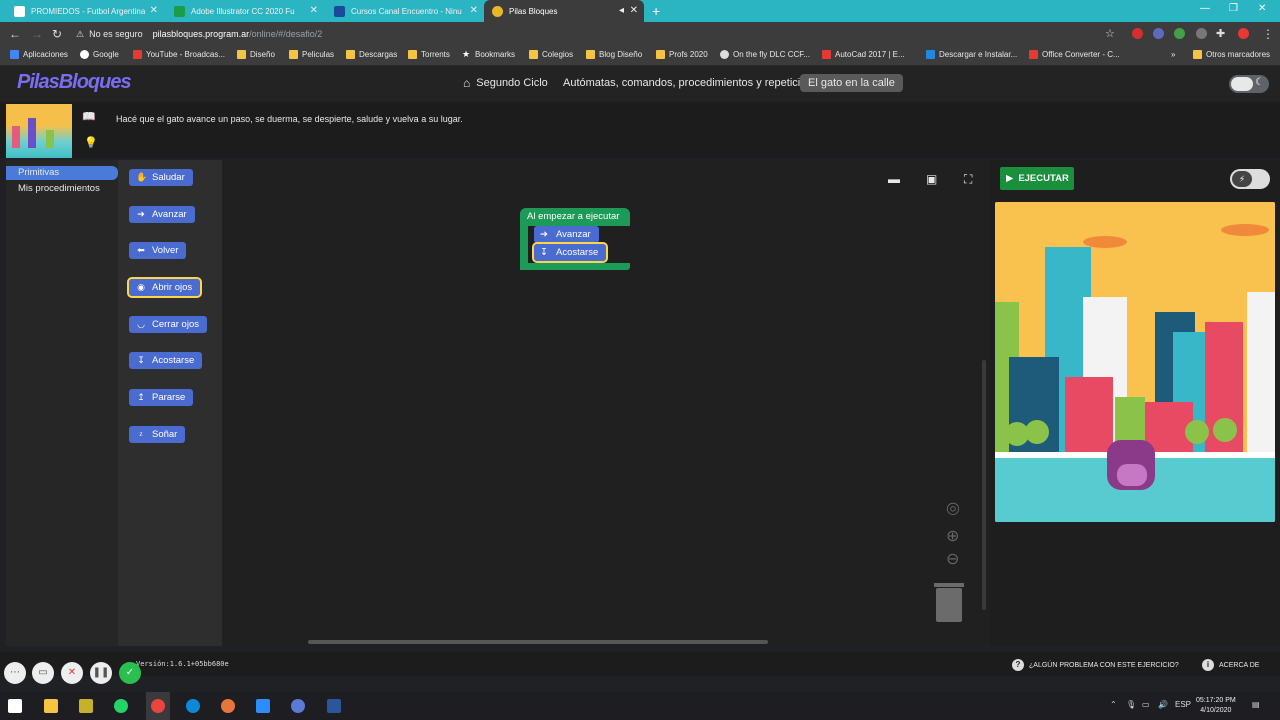 The image size is (1280, 720). Describe the element at coordinates (566, 234) in the screenshot. I see `program-step-avanzar: ➔ Avanzar` at that location.